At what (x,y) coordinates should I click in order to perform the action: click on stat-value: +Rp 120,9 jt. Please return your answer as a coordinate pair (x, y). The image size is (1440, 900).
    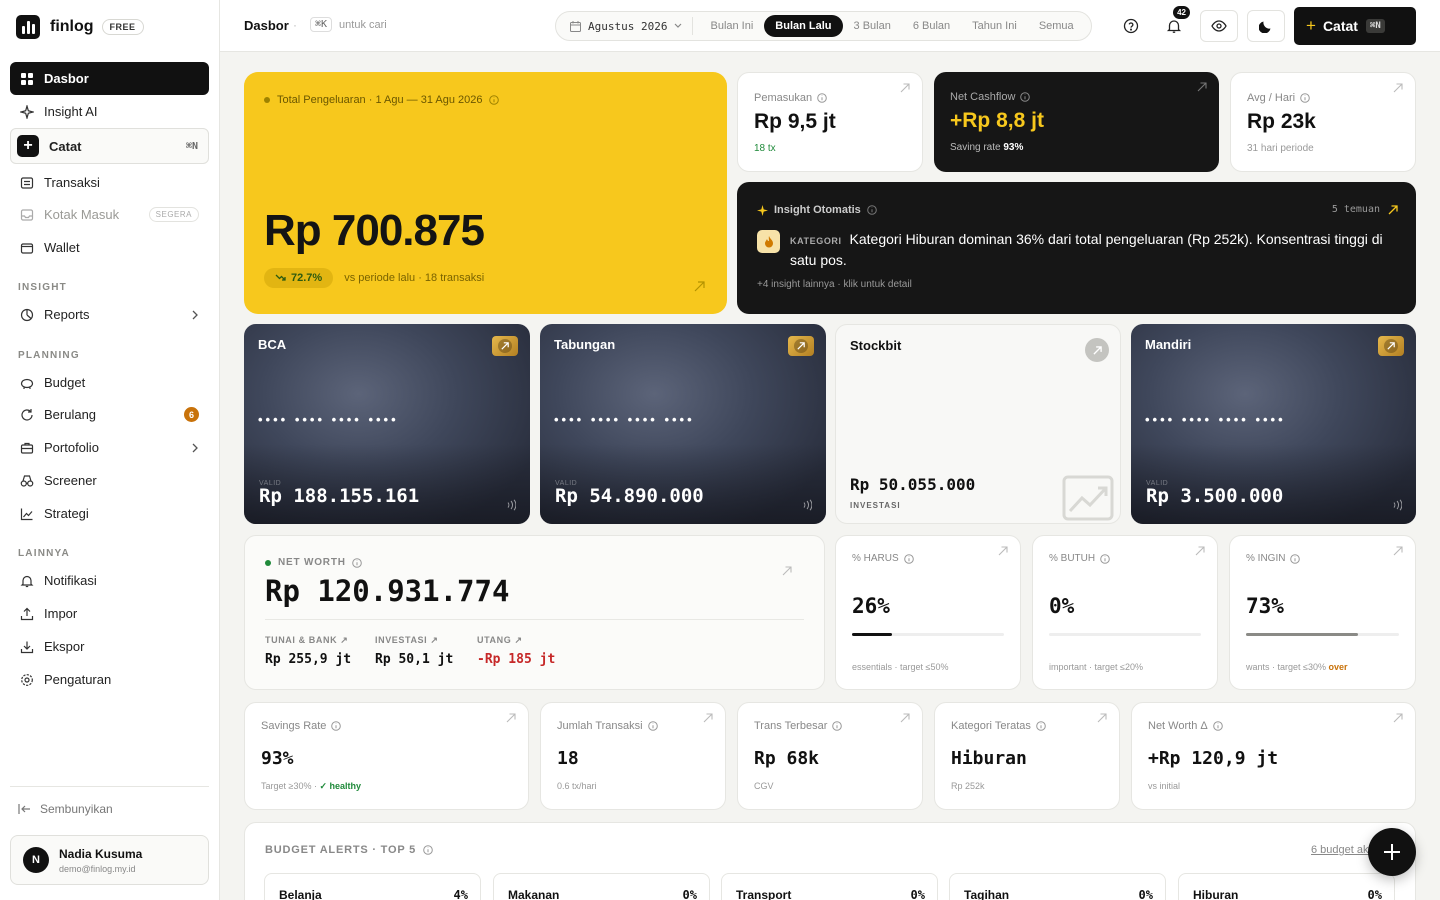
    Looking at the image, I should click on (1213, 758).